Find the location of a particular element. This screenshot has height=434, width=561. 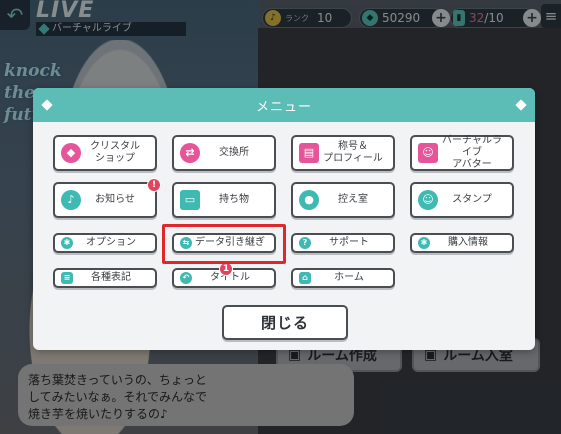

menu-item-waiting-room: ● 控え室 is located at coordinates (343, 200).